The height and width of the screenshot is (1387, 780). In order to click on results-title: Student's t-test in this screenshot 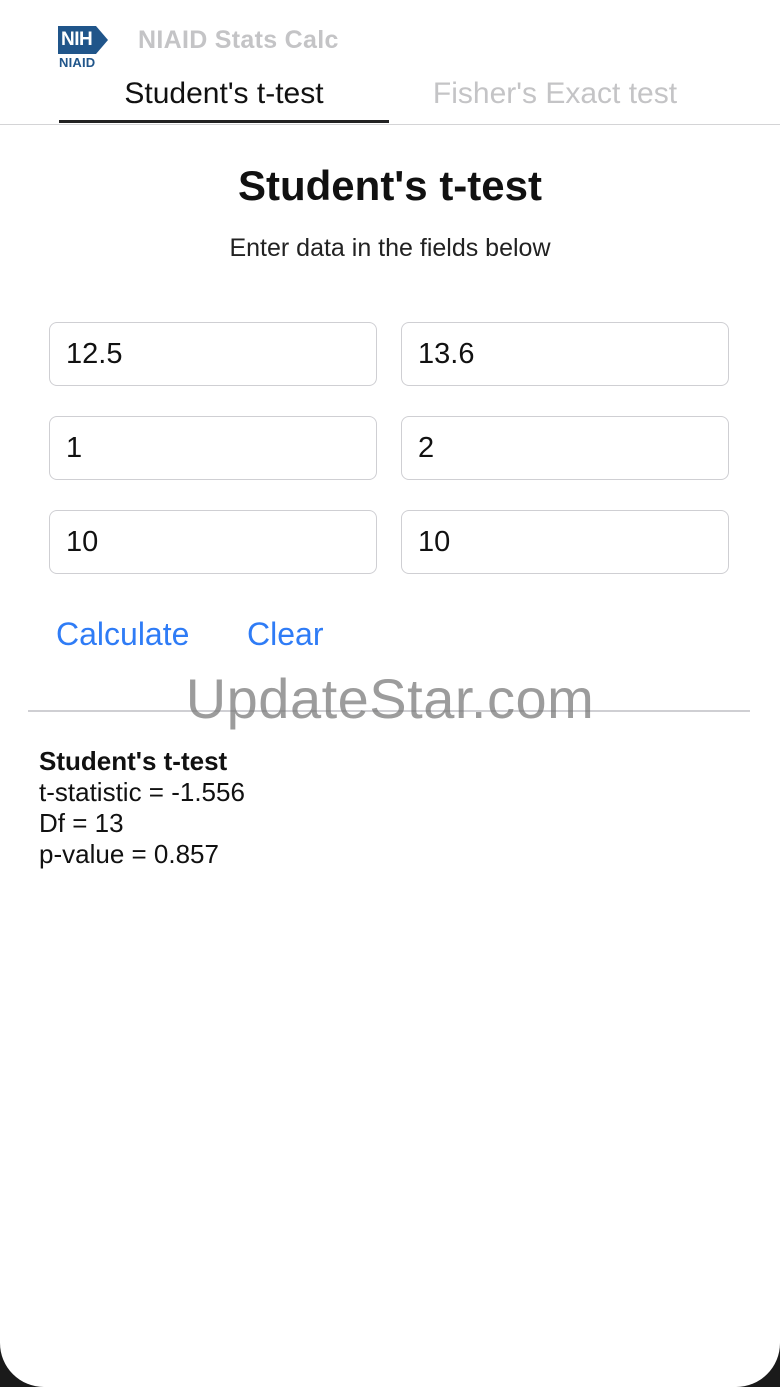, I will do `click(133, 761)`.